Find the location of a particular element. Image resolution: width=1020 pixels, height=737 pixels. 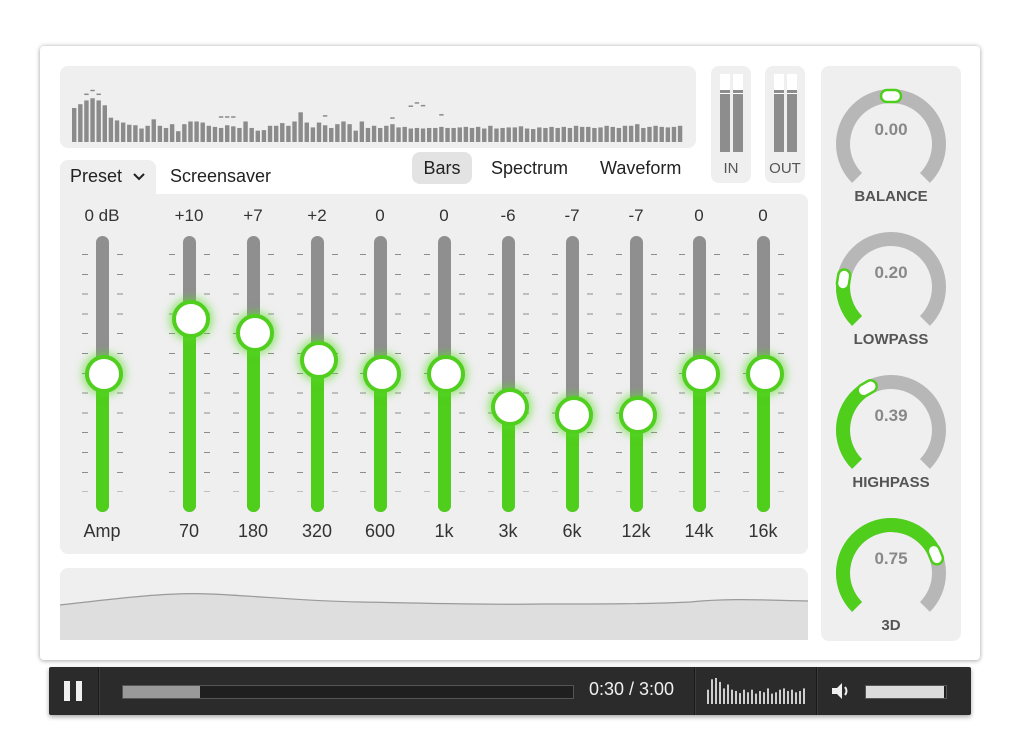

3d-knob: 0.75 3D is located at coordinates (891, 573).